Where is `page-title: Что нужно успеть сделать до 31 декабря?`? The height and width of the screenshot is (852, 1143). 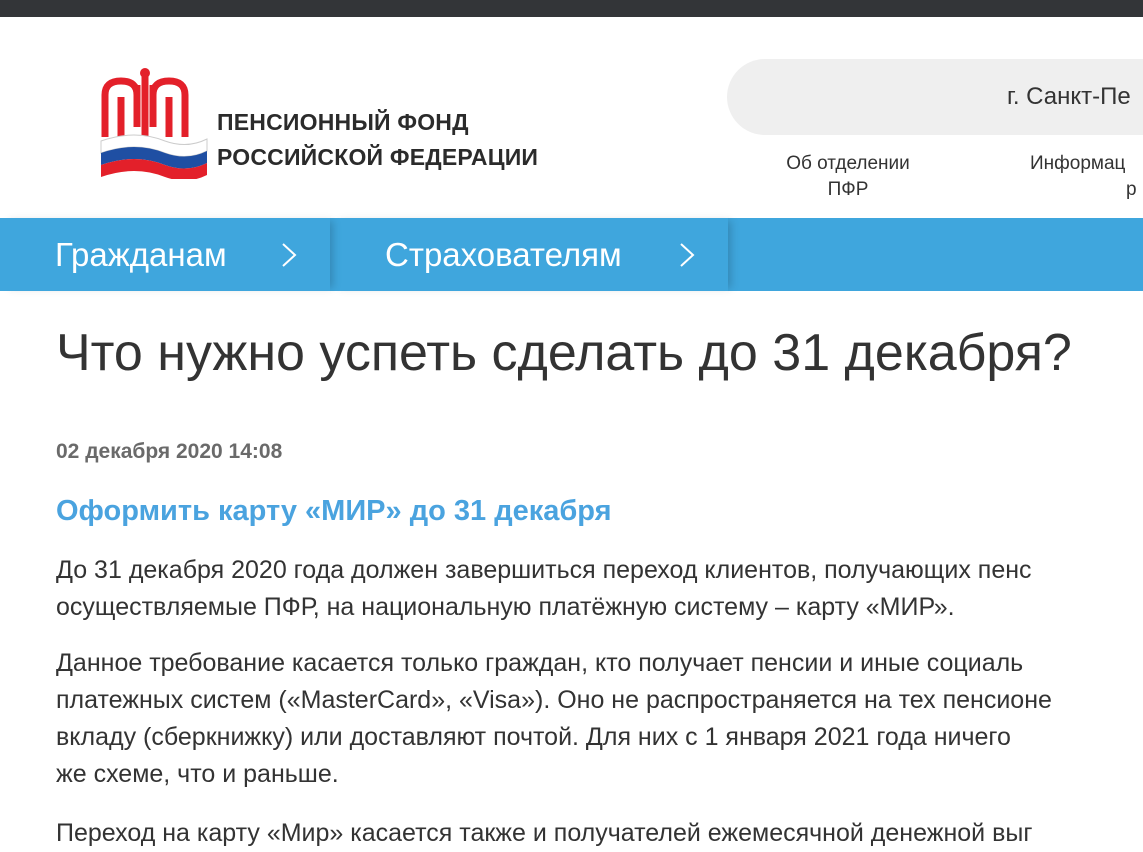 page-title: Что нужно успеть сделать до 31 декабря? is located at coordinates (564, 353).